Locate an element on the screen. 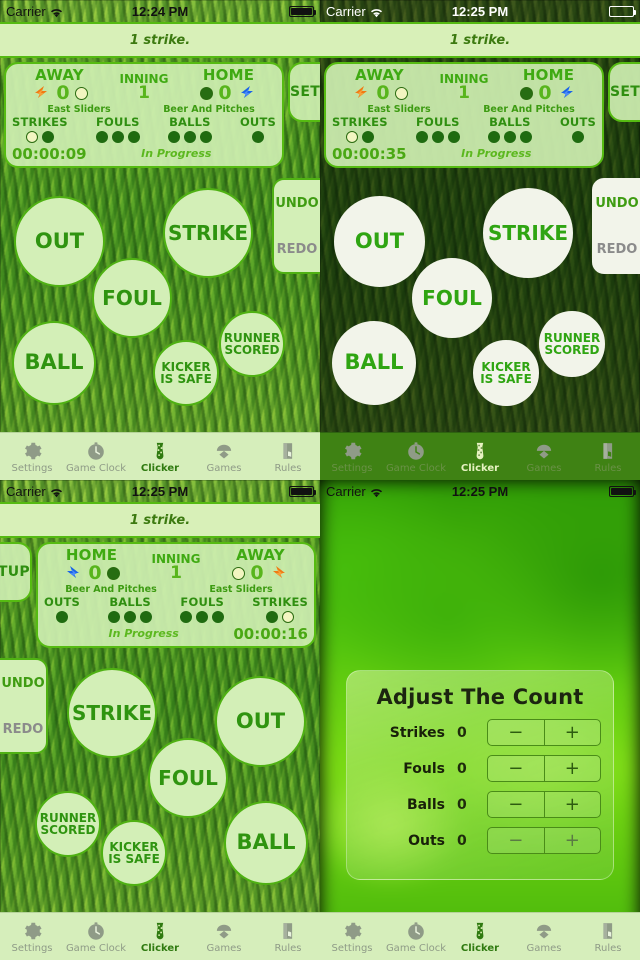 The width and height of the screenshot is (640, 960). count-group-balls: BALLS is located at coordinates (189, 129).